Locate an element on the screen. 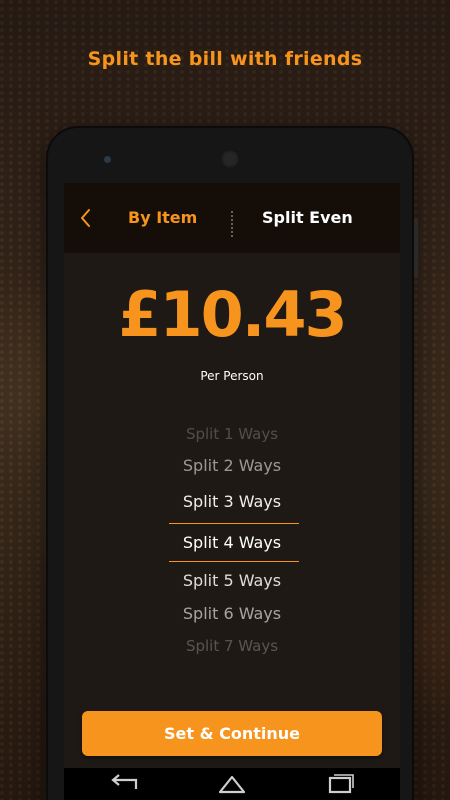 Image resolution: width=450 pixels, height=800 pixels. promo-headline: Split the bill with friends is located at coordinates (225, 59).